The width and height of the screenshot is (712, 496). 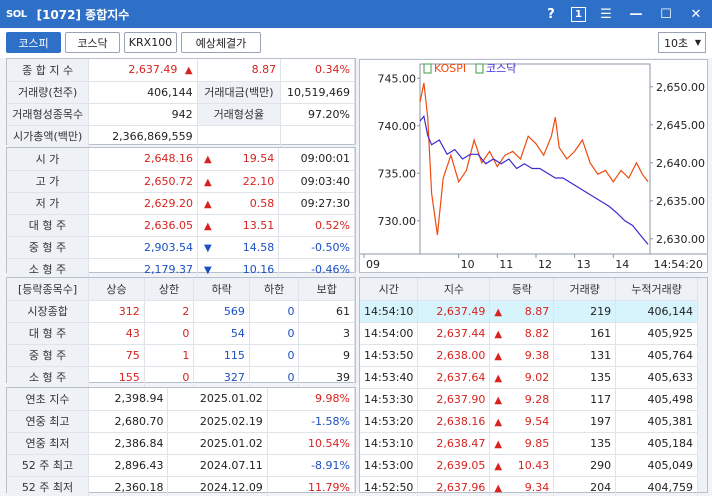 What do you see at coordinates (551, 14) in the screenshot?
I see `help-button: ?` at bounding box center [551, 14].